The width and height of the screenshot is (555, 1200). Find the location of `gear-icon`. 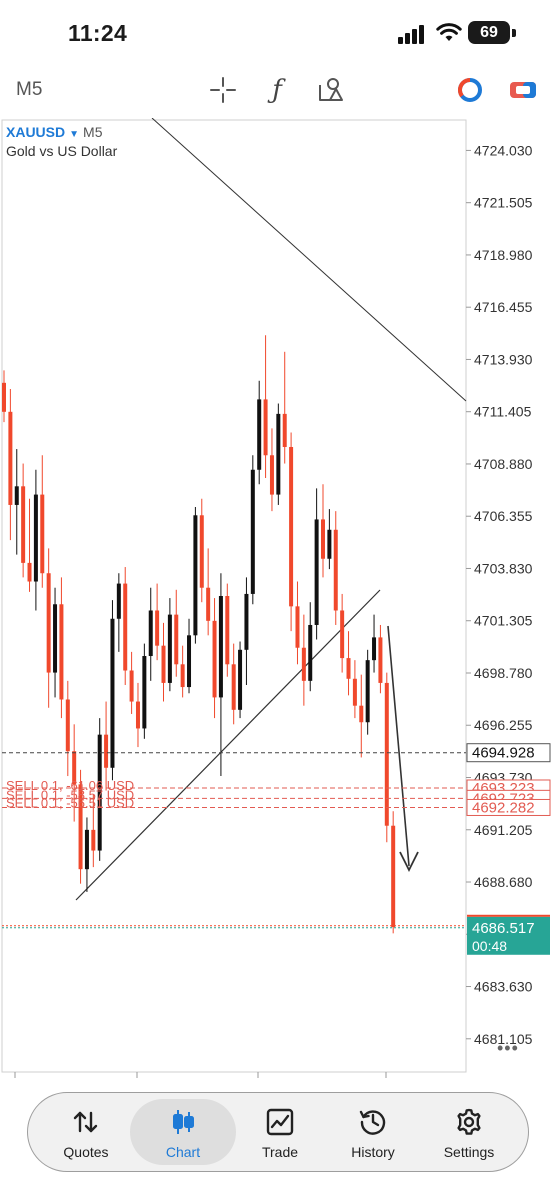

gear-icon is located at coordinates (469, 1121).